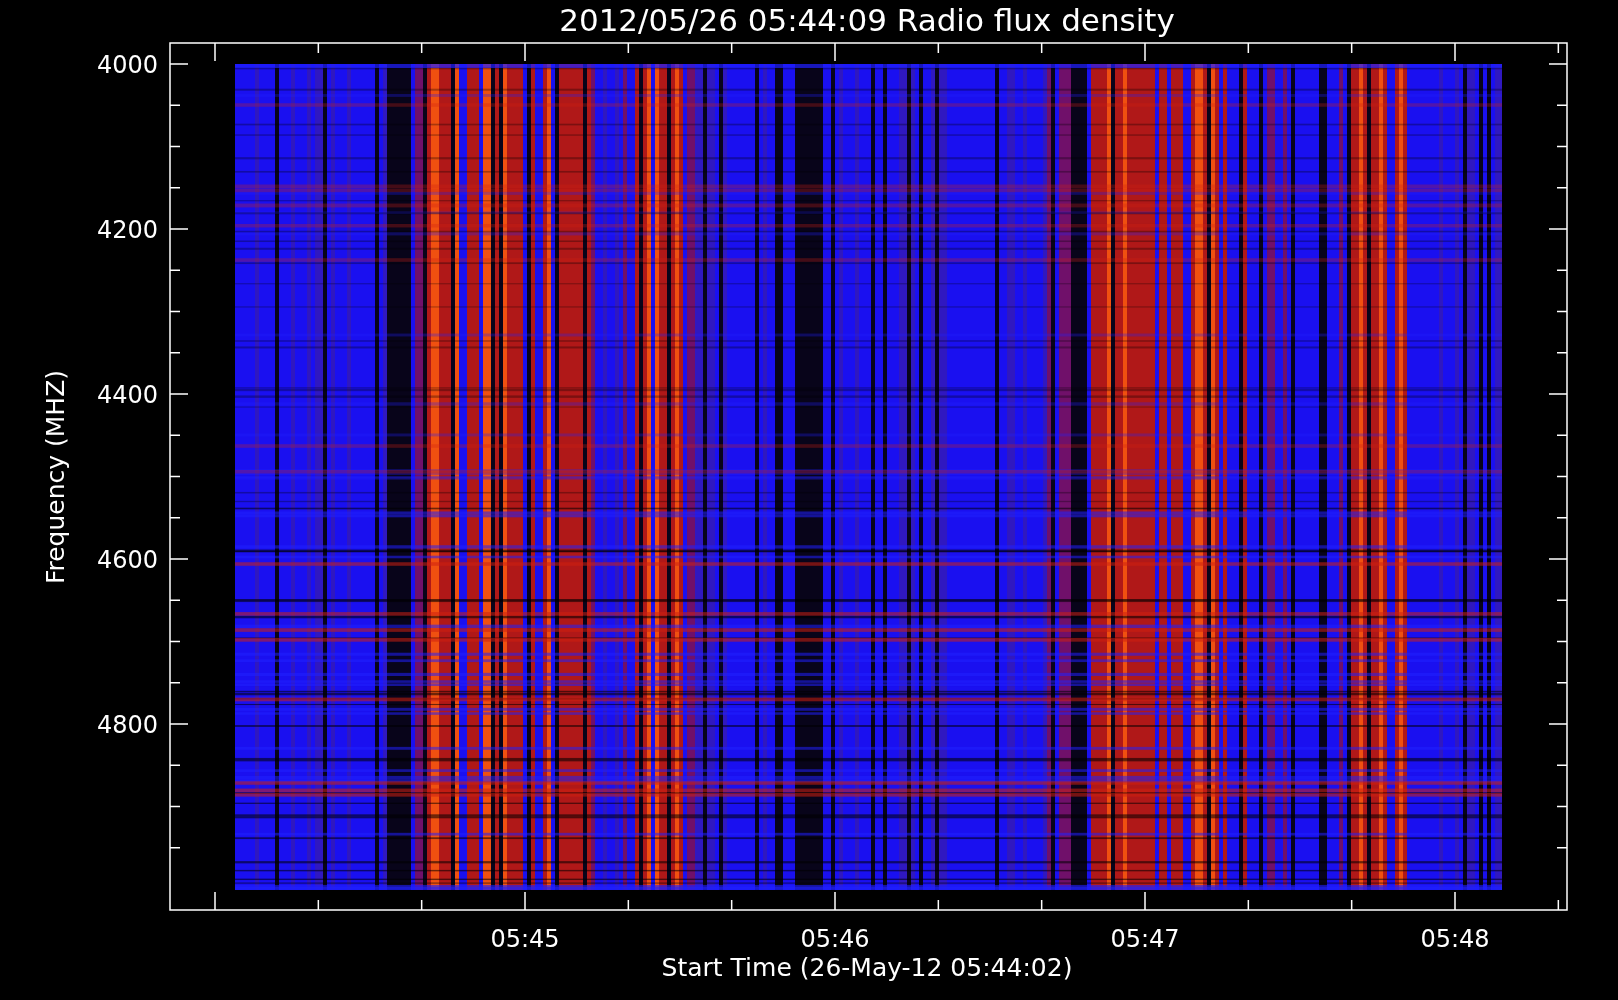 This screenshot has width=1618, height=1000. Describe the element at coordinates (127, 395) in the screenshot. I see `axis-tick-label: 4400` at that location.